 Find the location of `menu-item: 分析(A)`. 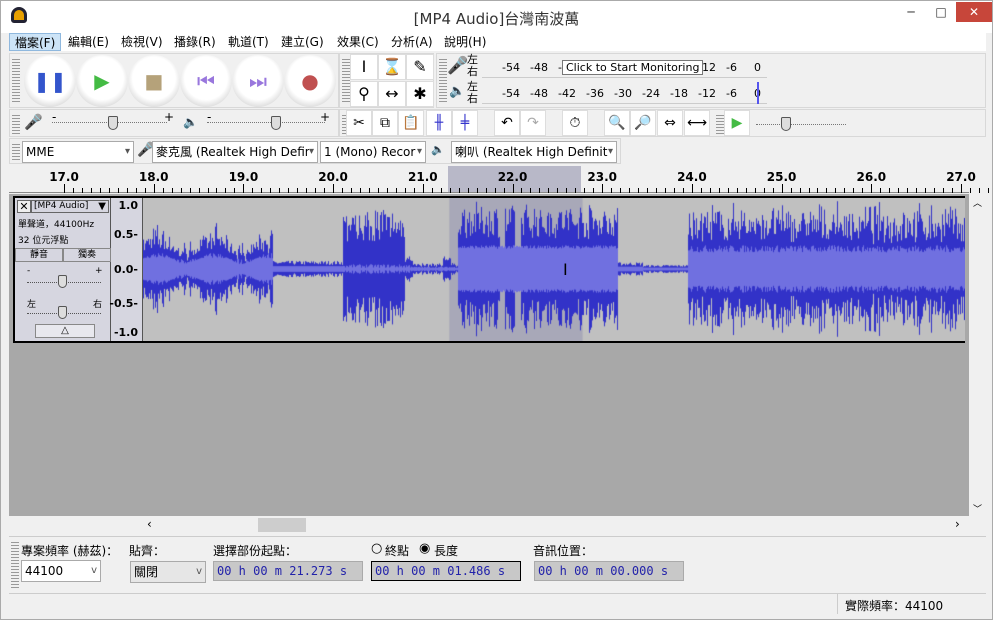

menu-item: 分析(A) is located at coordinates (412, 42).